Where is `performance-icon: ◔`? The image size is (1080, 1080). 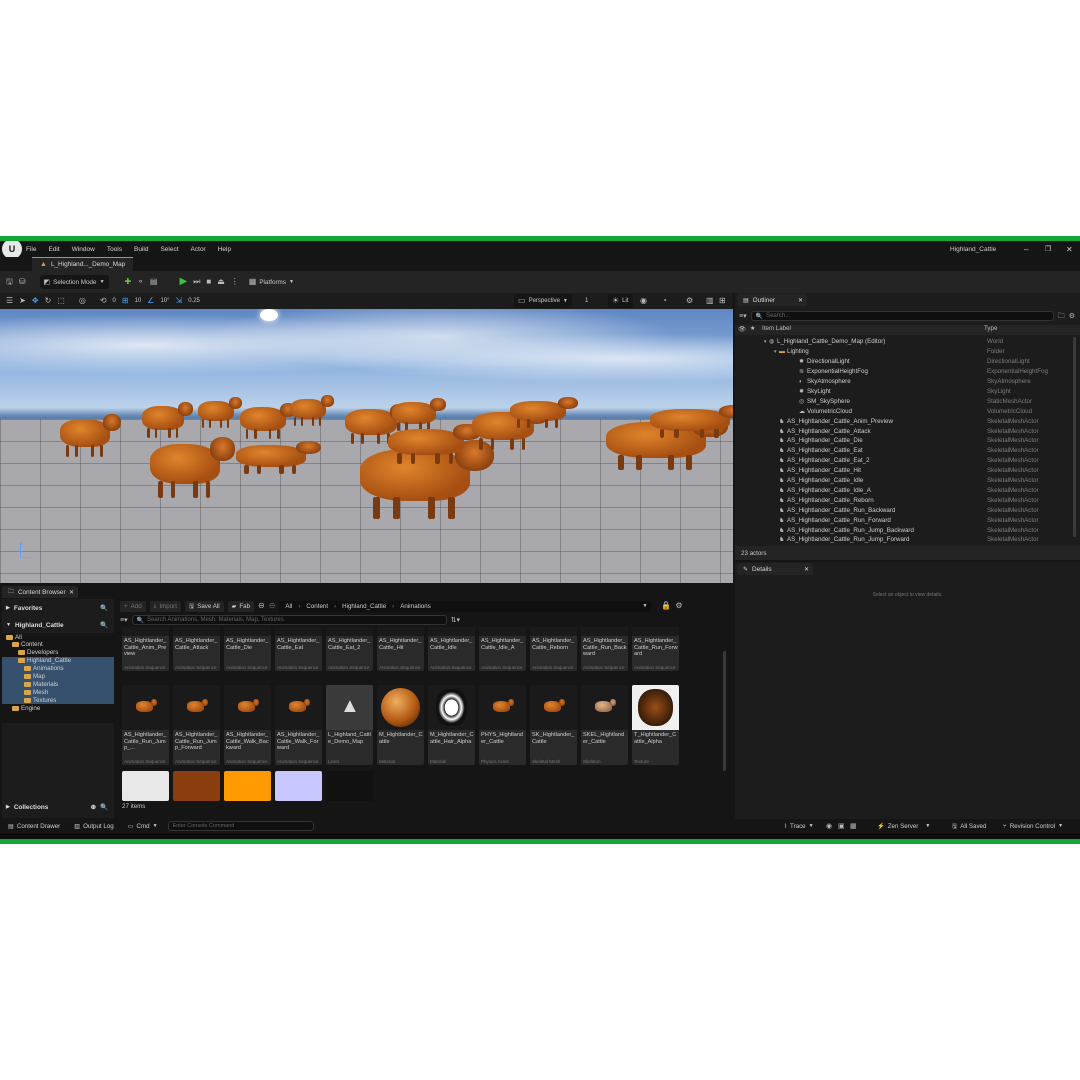 performance-icon: ◔ is located at coordinates (664, 301).